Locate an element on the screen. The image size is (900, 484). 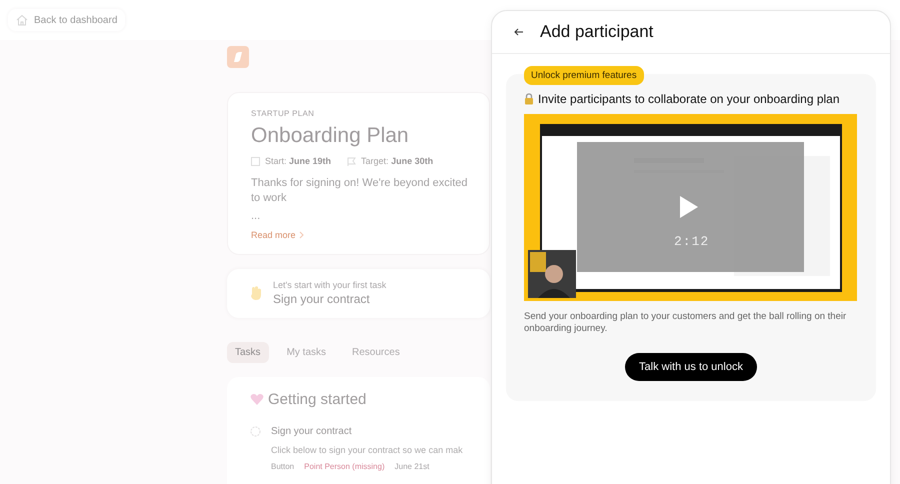
lock-icon is located at coordinates (529, 99).